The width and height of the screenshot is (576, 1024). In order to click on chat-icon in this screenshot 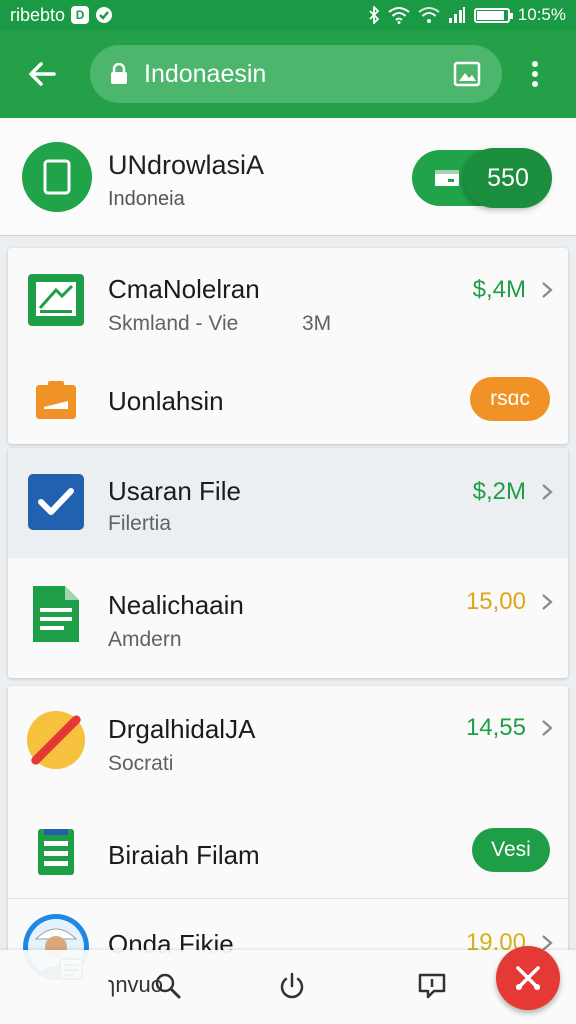, I will do `click(432, 986)`.